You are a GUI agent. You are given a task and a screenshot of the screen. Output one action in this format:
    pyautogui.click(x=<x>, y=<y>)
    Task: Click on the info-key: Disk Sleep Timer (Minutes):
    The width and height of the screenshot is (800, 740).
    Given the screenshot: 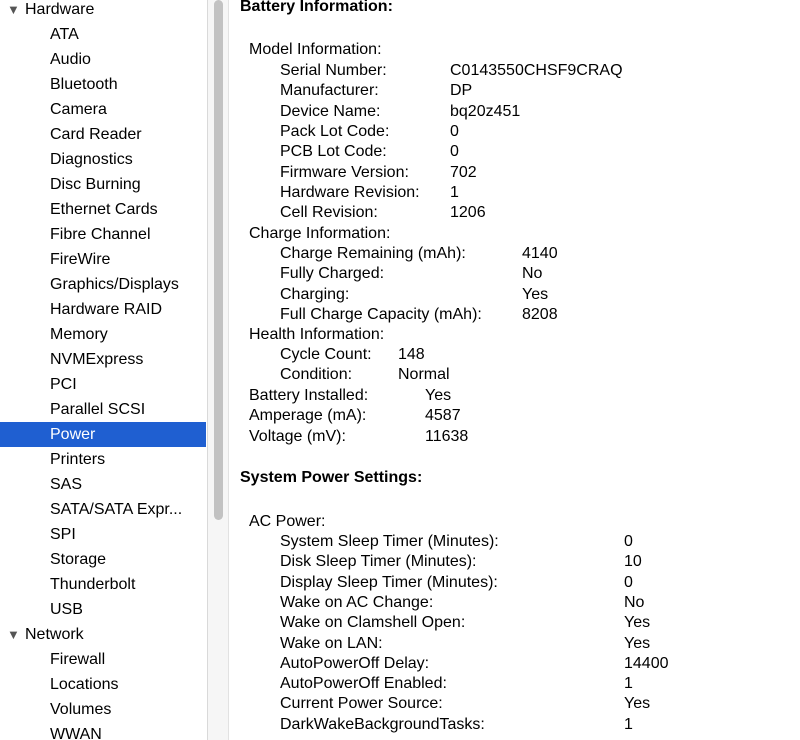 What is the action you would take?
    pyautogui.click(x=378, y=562)
    